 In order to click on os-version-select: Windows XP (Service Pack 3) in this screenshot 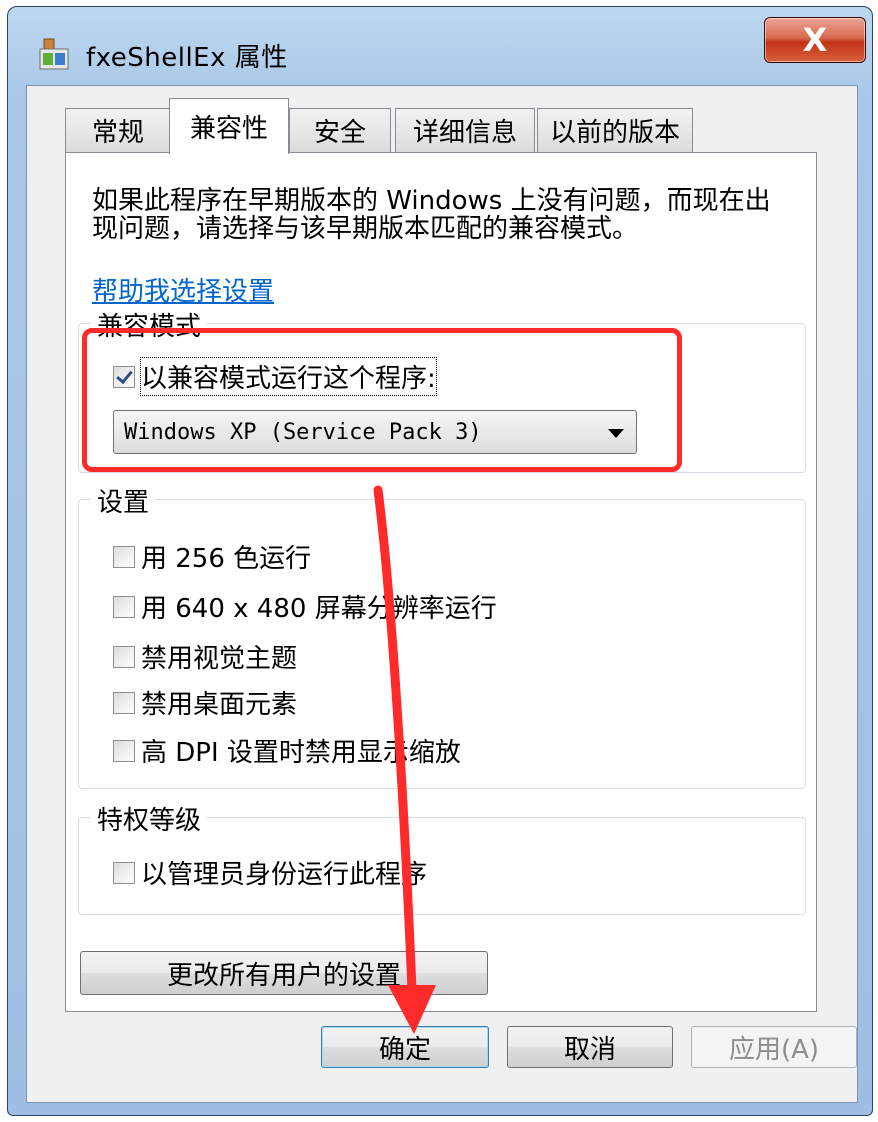, I will do `click(375, 432)`.